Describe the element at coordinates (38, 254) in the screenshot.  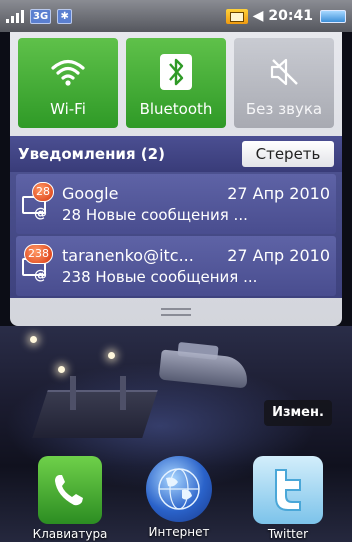
I see `unread-count-badge: 238` at that location.